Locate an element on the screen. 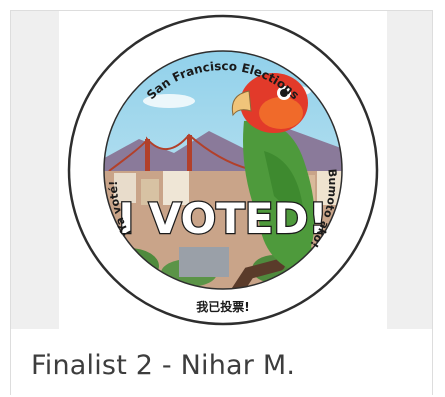 The width and height of the screenshot is (445, 397). finalist-caption: Finalist 2 - Nihar M. is located at coordinates (163, 365).